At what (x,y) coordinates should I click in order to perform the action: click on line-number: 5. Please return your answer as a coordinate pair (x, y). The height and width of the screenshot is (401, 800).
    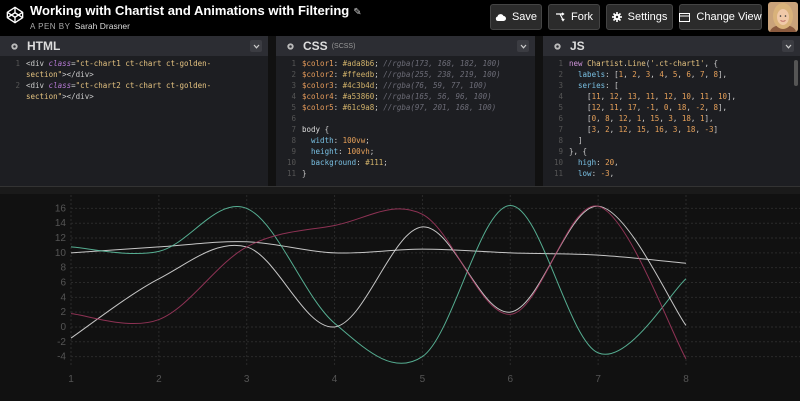
    Looking at the image, I should click on (293, 107).